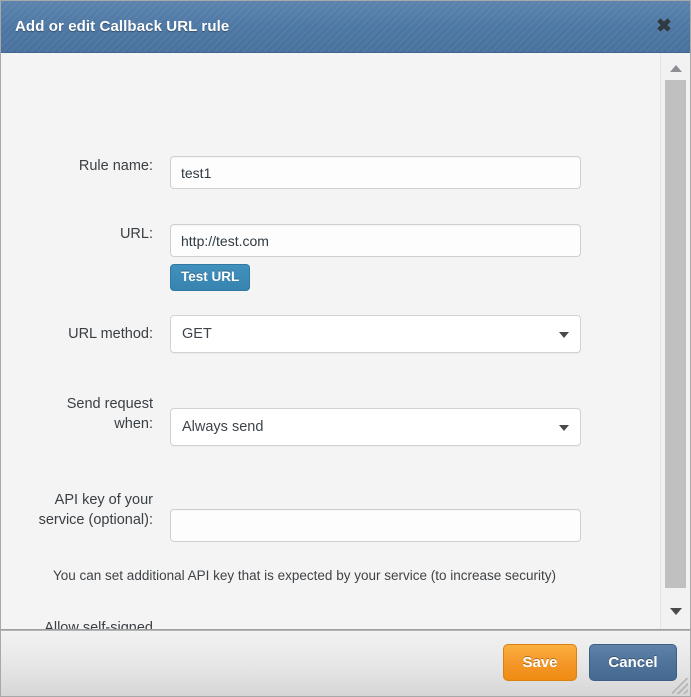  I want to click on send-request-when-field-col: Always send, so click(375, 427).